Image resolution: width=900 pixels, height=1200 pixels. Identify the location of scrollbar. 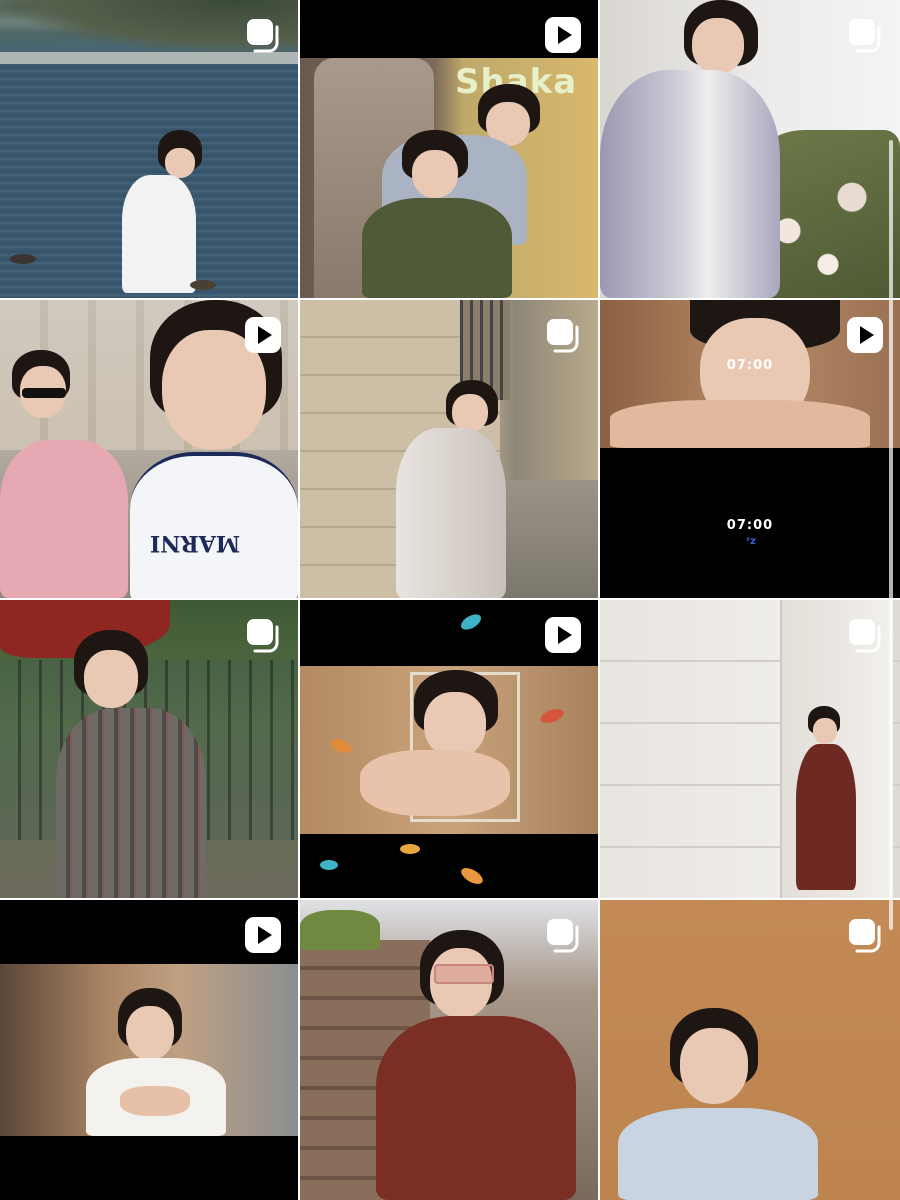
(891, 535).